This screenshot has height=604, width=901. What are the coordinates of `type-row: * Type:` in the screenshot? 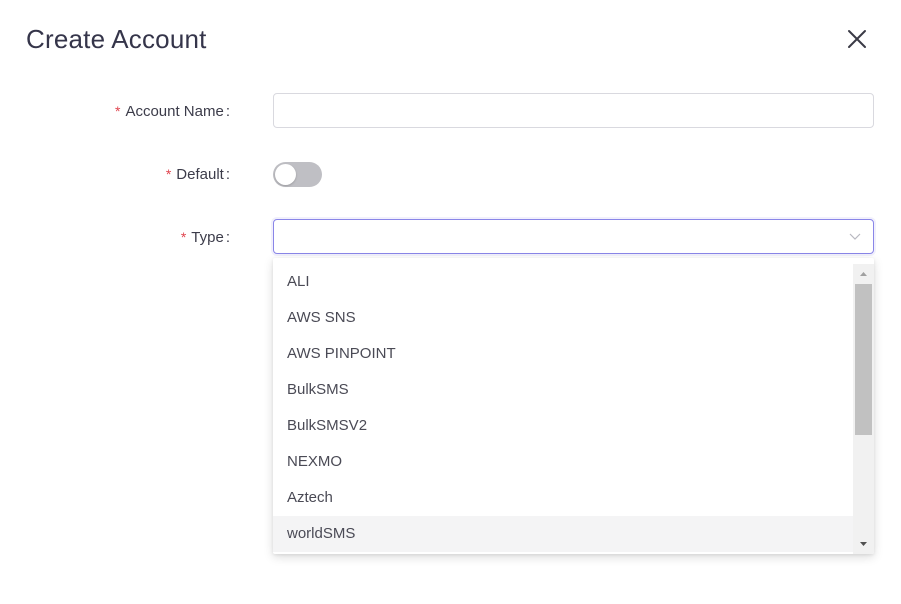 It's located at (450, 237).